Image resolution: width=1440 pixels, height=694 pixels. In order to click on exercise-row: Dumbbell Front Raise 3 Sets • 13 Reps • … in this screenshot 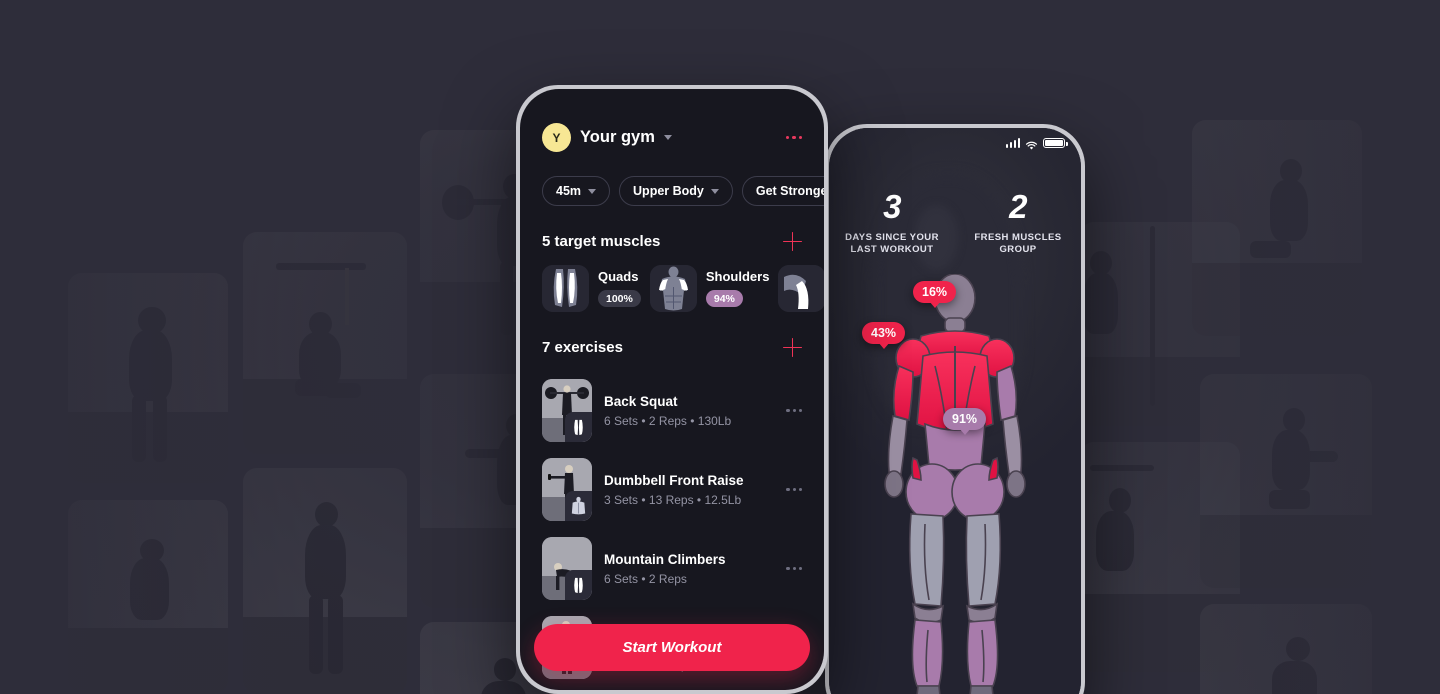, I will do `click(672, 489)`.